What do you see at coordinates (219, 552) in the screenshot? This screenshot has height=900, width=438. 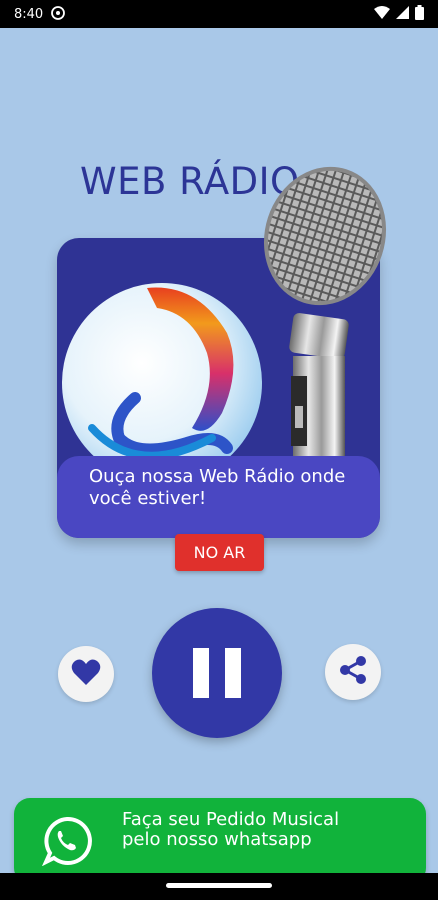 I see `live-badge: NO AR` at bounding box center [219, 552].